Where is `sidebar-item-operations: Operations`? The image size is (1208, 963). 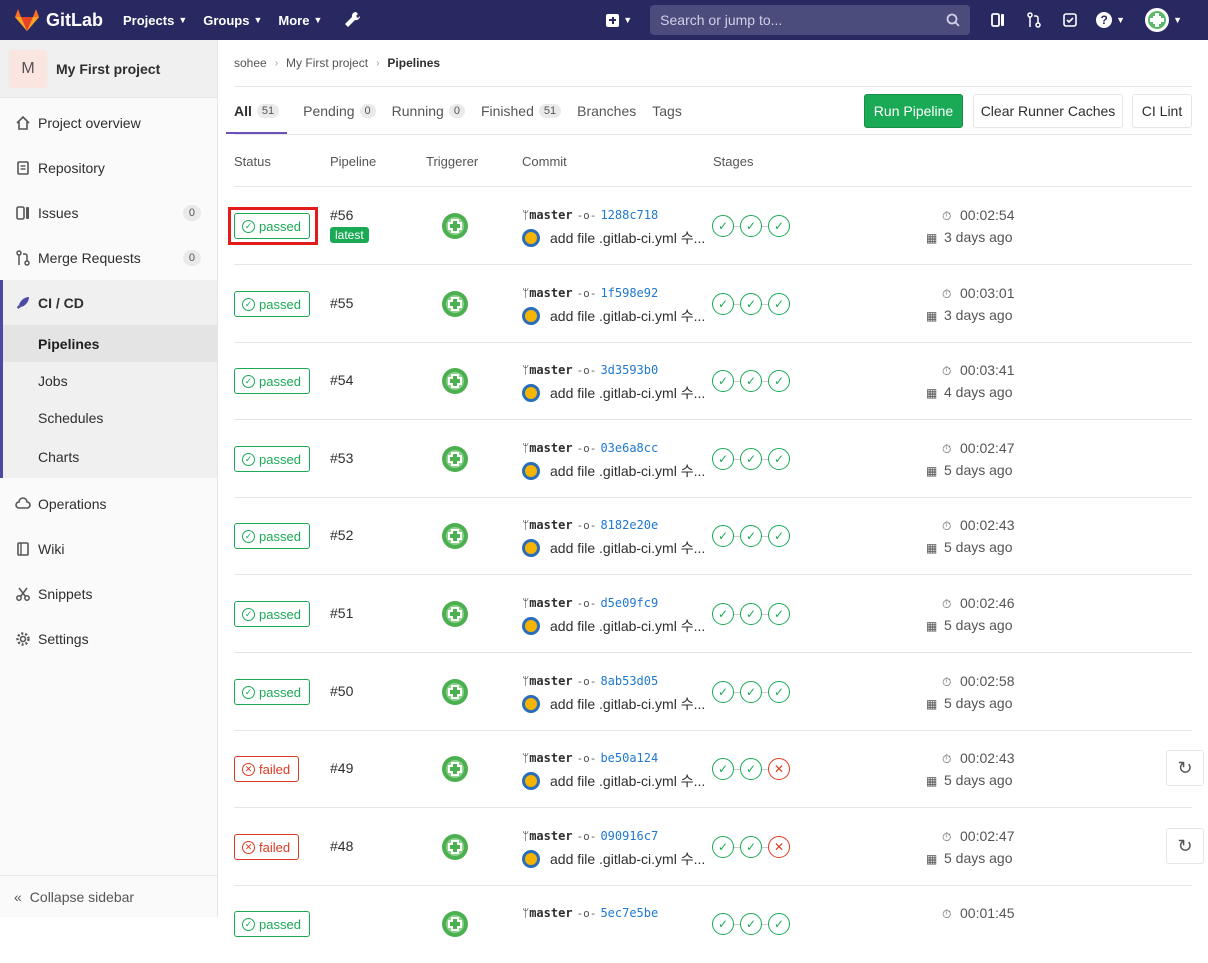
sidebar-item-operations: Operations is located at coordinates (108, 503).